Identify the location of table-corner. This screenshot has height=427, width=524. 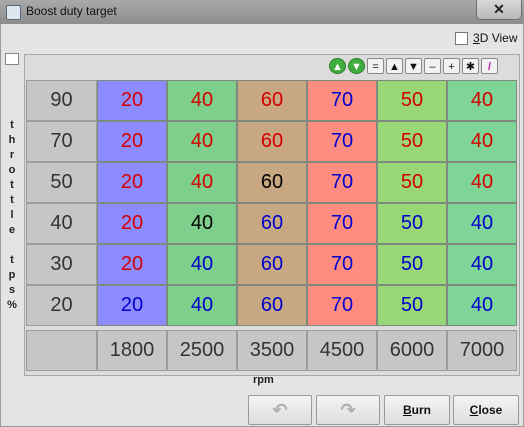
(61, 350).